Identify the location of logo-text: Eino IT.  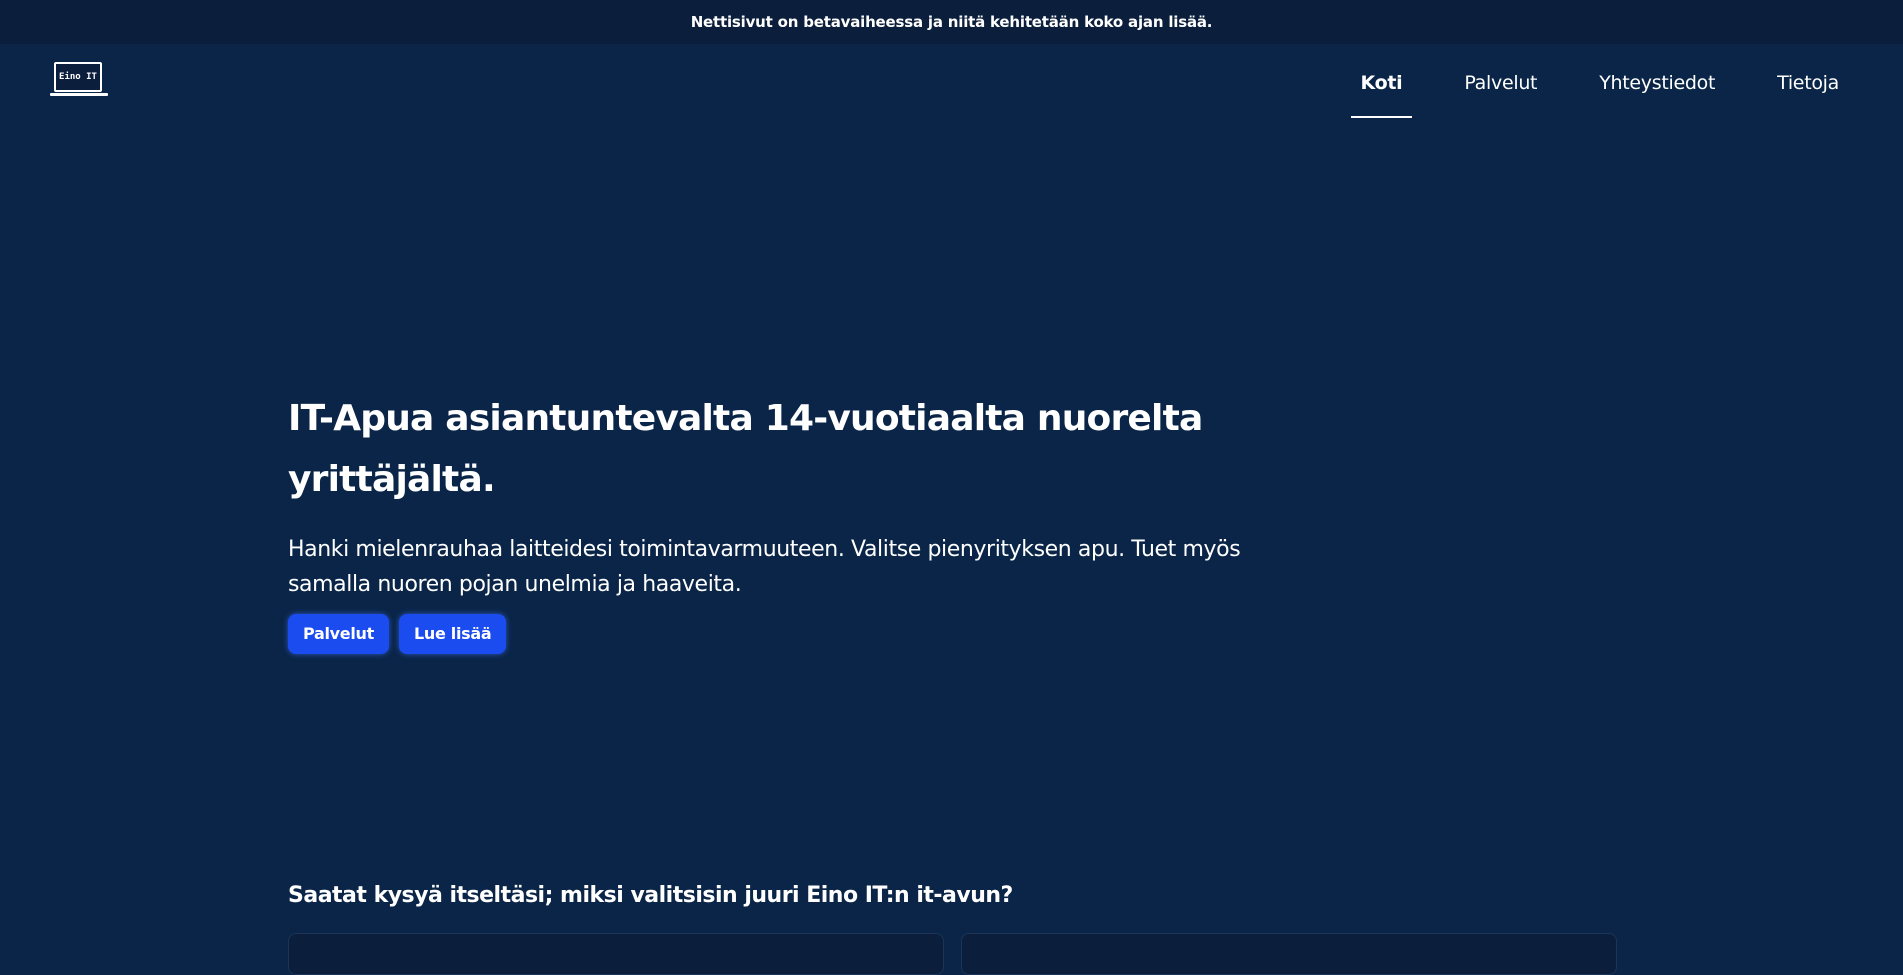
(78, 77).